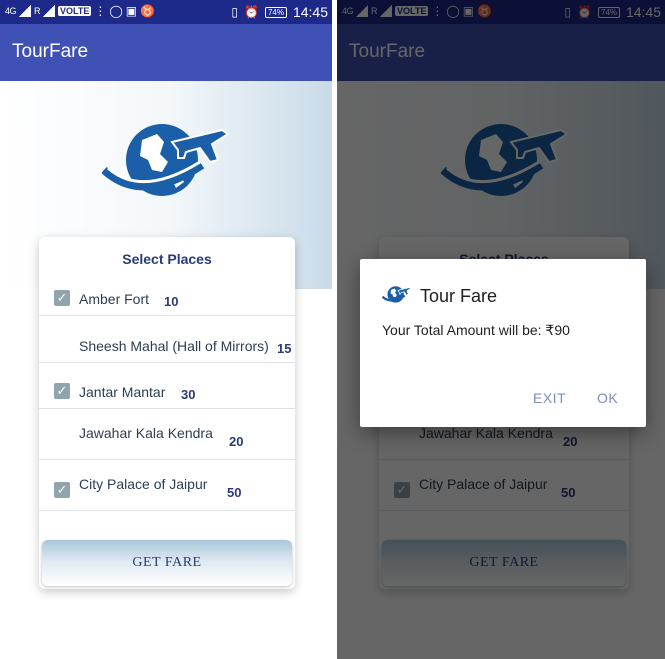  I want to click on messenger-icon: ◯, so click(116, 11).